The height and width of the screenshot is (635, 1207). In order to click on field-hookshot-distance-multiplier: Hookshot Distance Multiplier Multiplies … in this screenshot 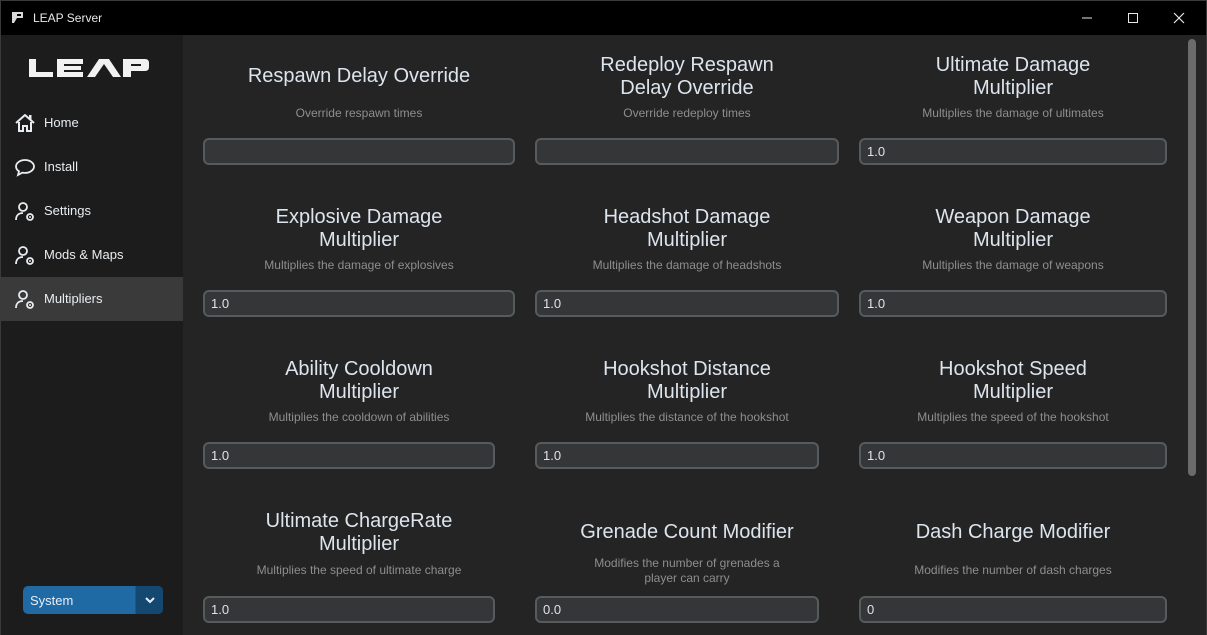, I will do `click(687, 405)`.